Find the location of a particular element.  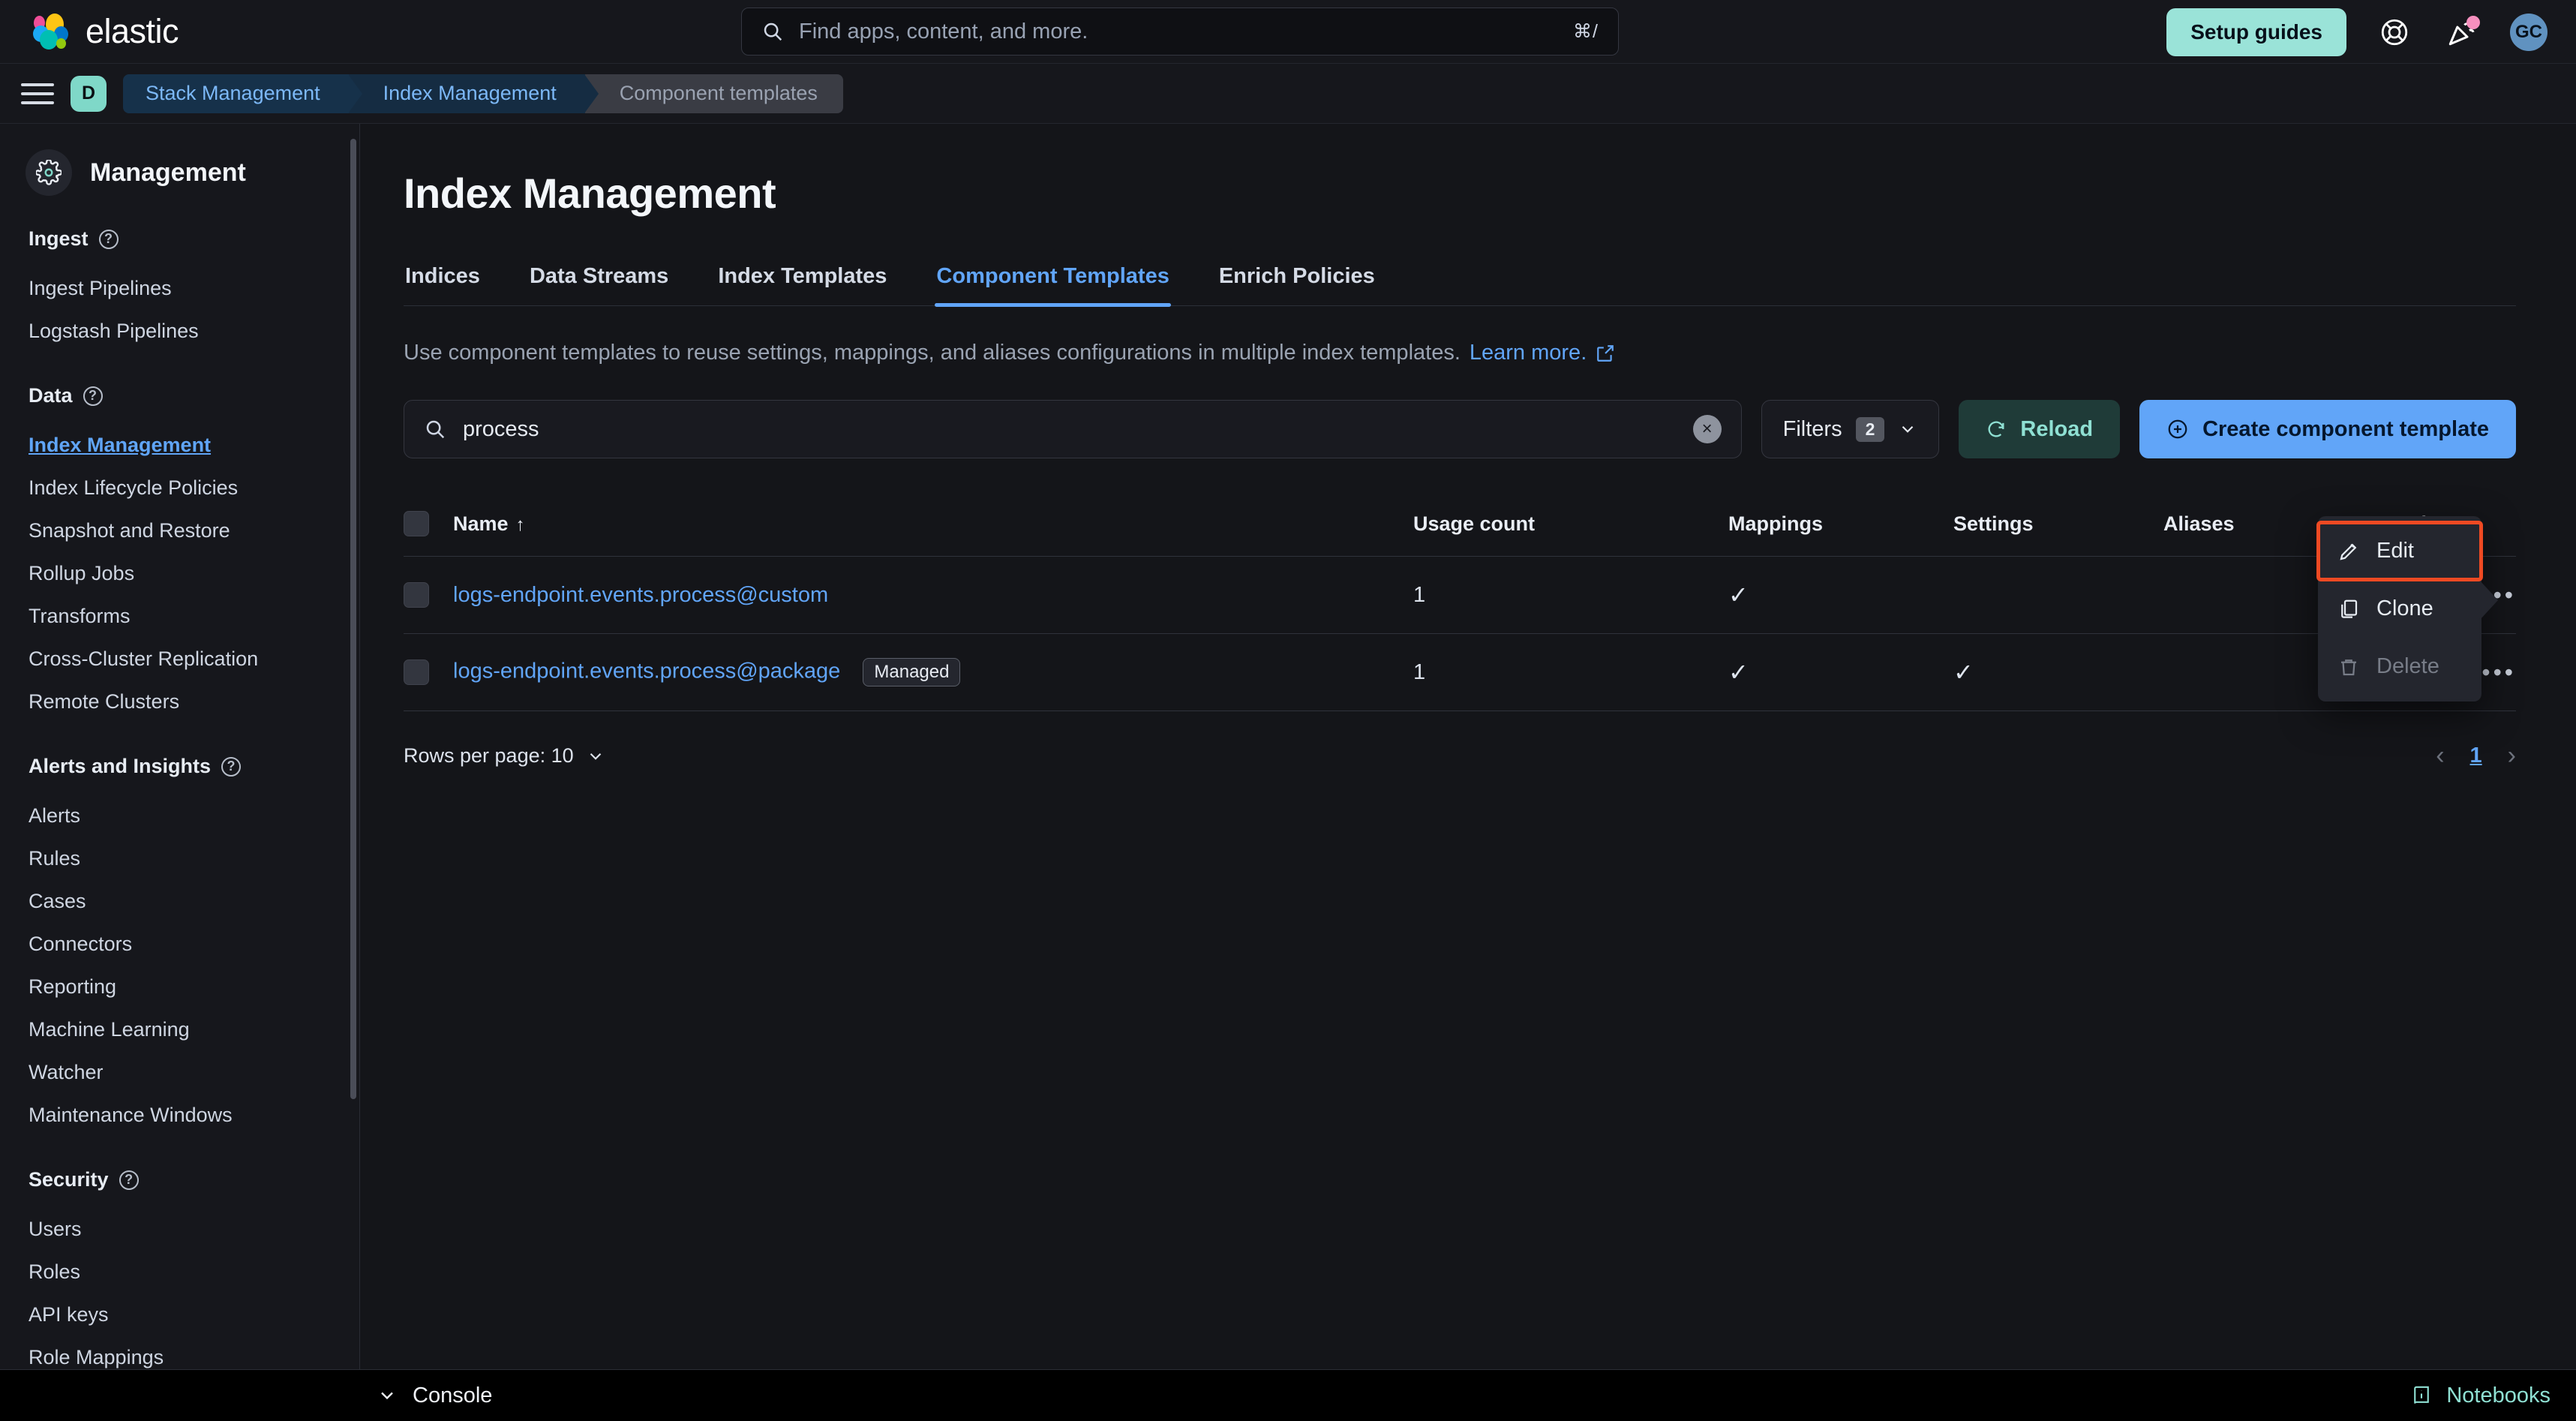

context-menu-caret is located at coordinates (2489, 600).